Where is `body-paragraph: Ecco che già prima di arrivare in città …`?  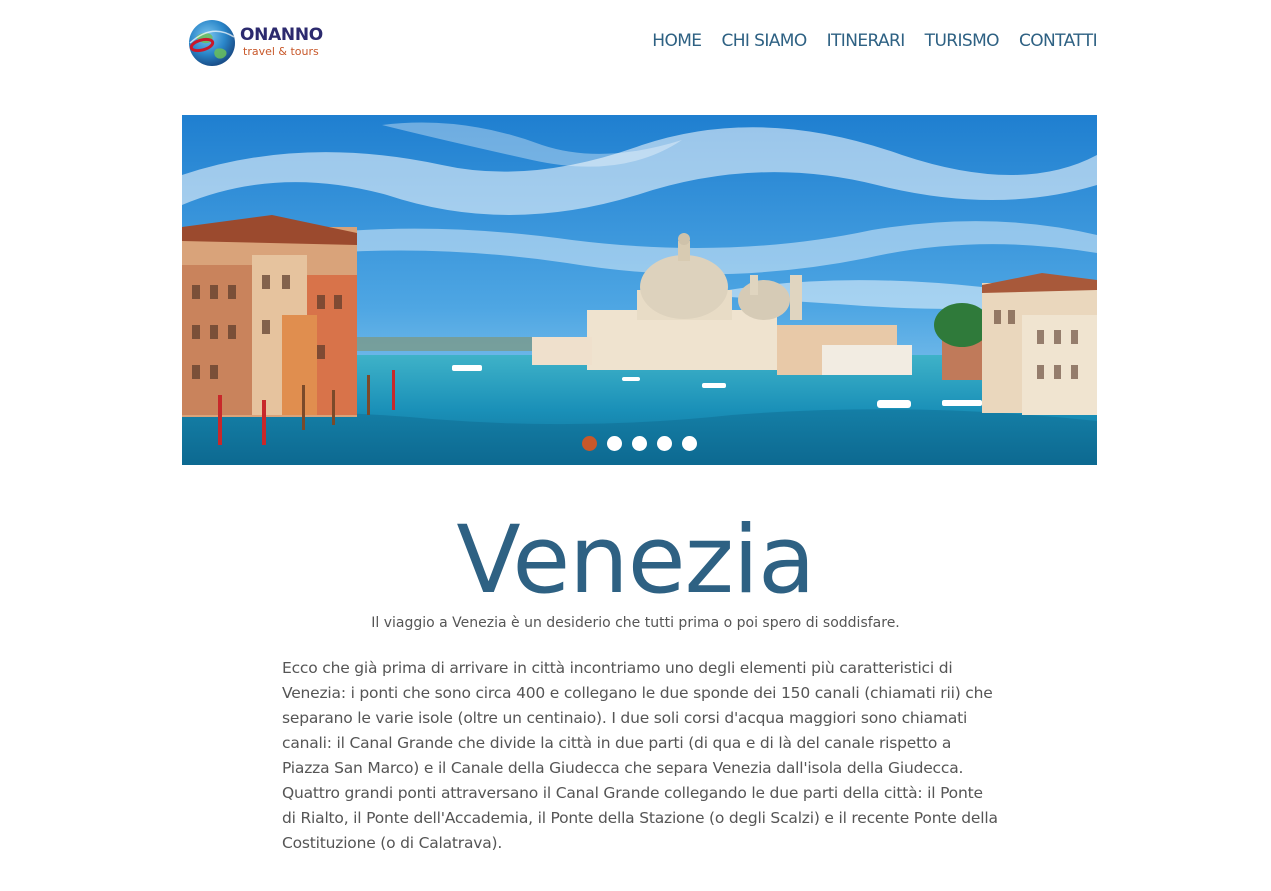
body-paragraph: Ecco che già prima di arrivare in città … is located at coordinates (640, 755).